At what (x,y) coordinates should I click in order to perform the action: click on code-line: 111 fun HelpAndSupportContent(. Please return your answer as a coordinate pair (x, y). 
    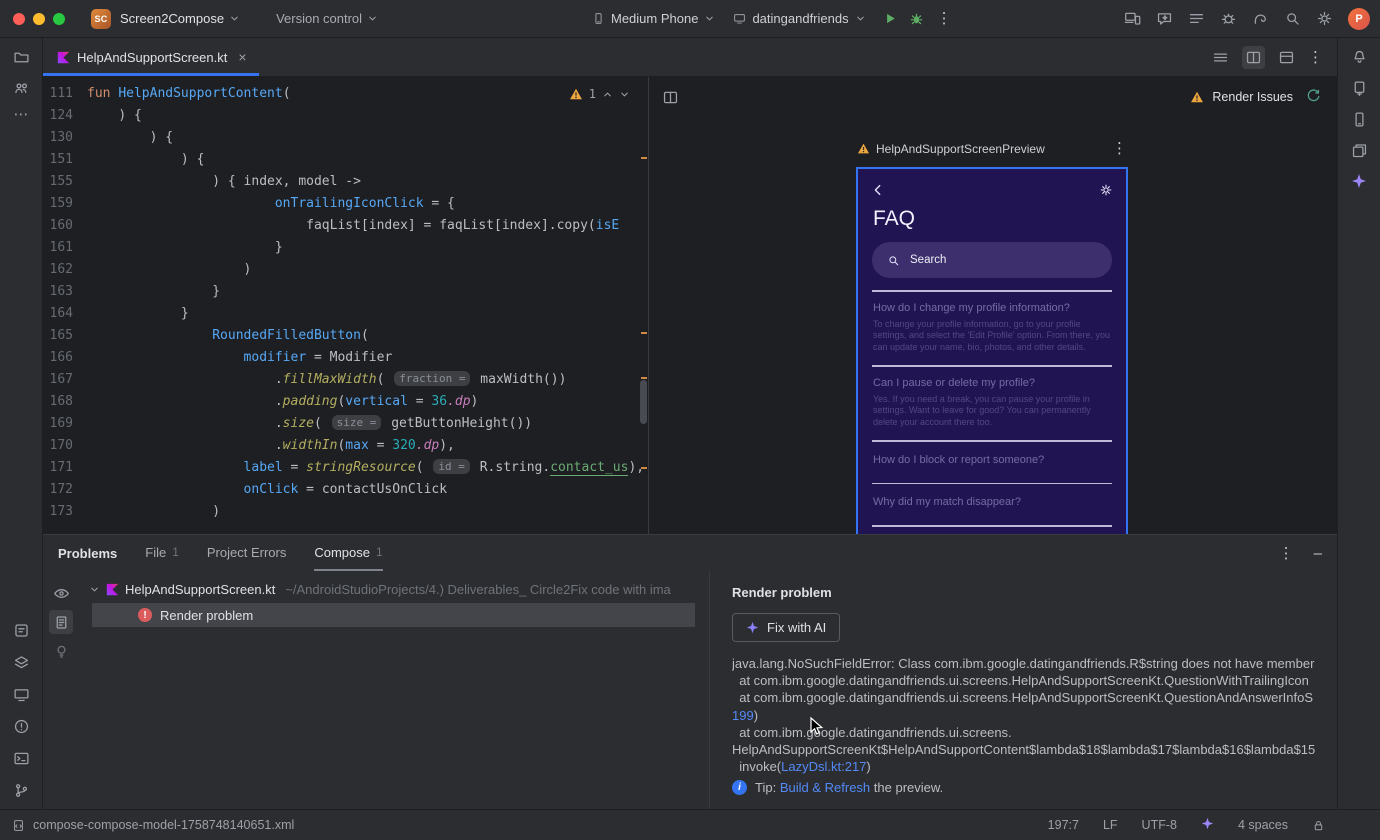
    Looking at the image, I should click on (345, 94).